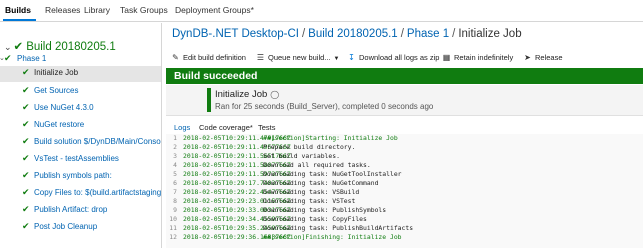  I want to click on edit-definition-label: Edit build definition, so click(214, 57).